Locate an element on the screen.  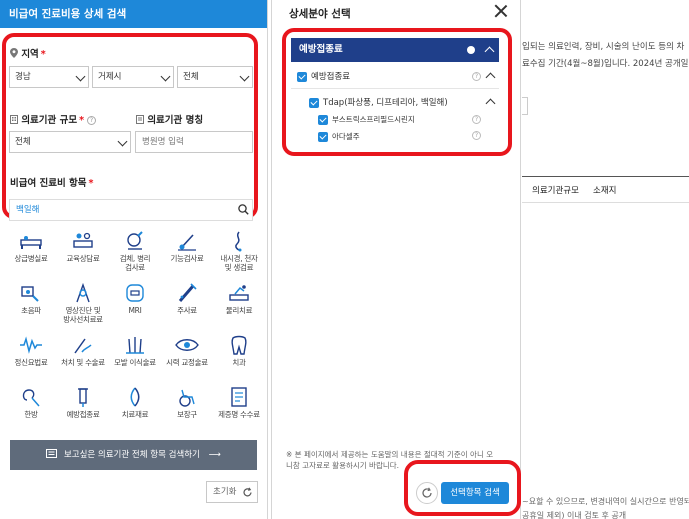
category-item: 검체, 병리 검사료 is located at coordinates (135, 251).